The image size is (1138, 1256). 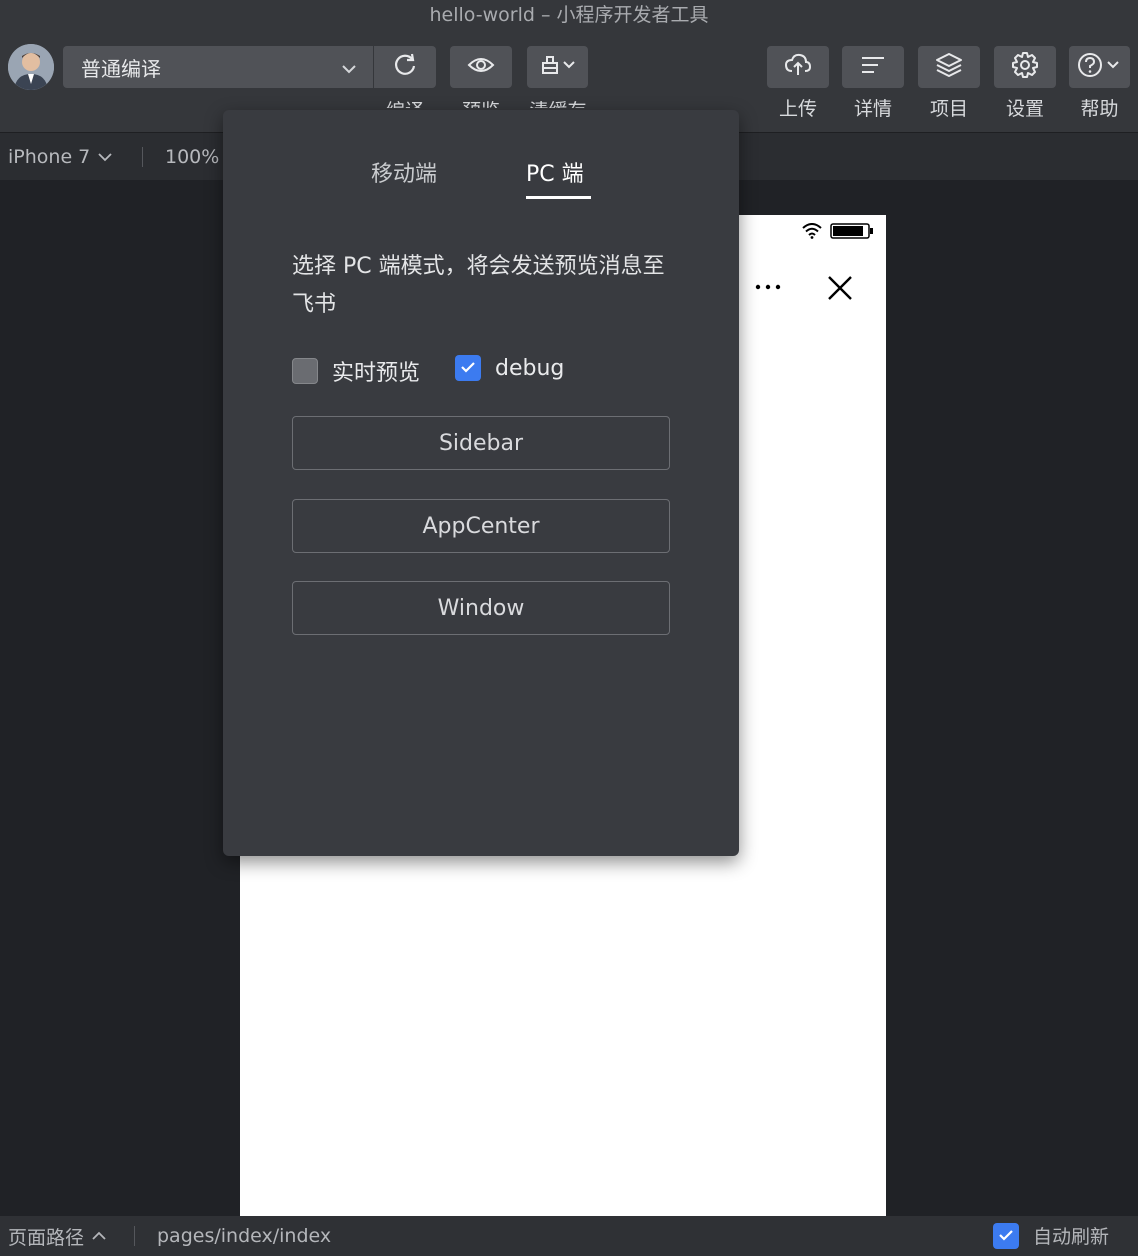 I want to click on close-icon, so click(x=840, y=290).